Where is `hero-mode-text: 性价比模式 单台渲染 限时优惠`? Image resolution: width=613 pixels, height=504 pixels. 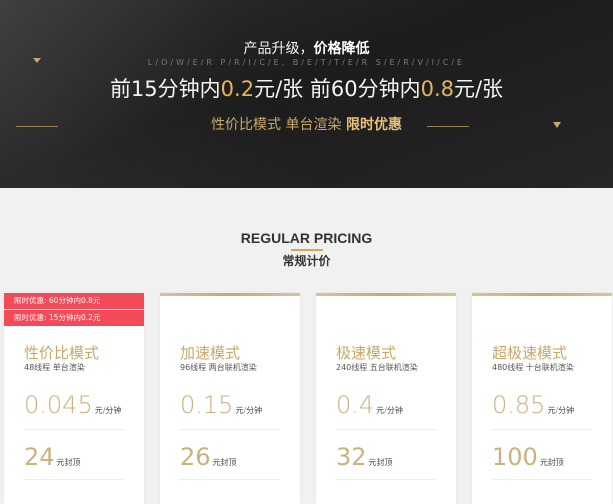
hero-mode-text: 性价比模式 单台渲染 限时优惠 is located at coordinates (306, 125).